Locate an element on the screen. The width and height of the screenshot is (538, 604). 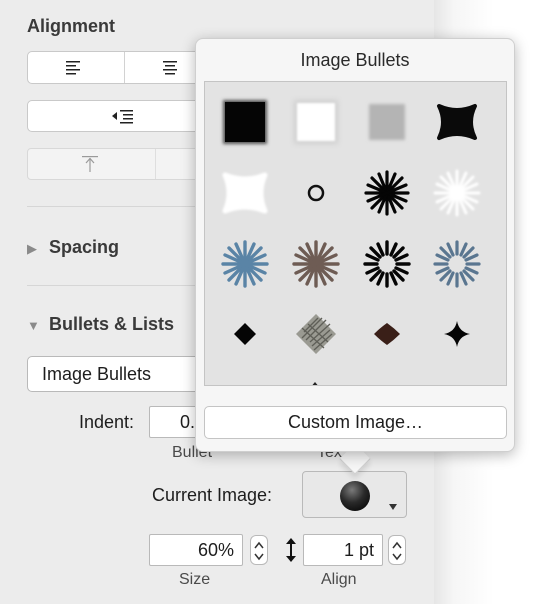
decrease-indent-button is located at coordinates (123, 118).